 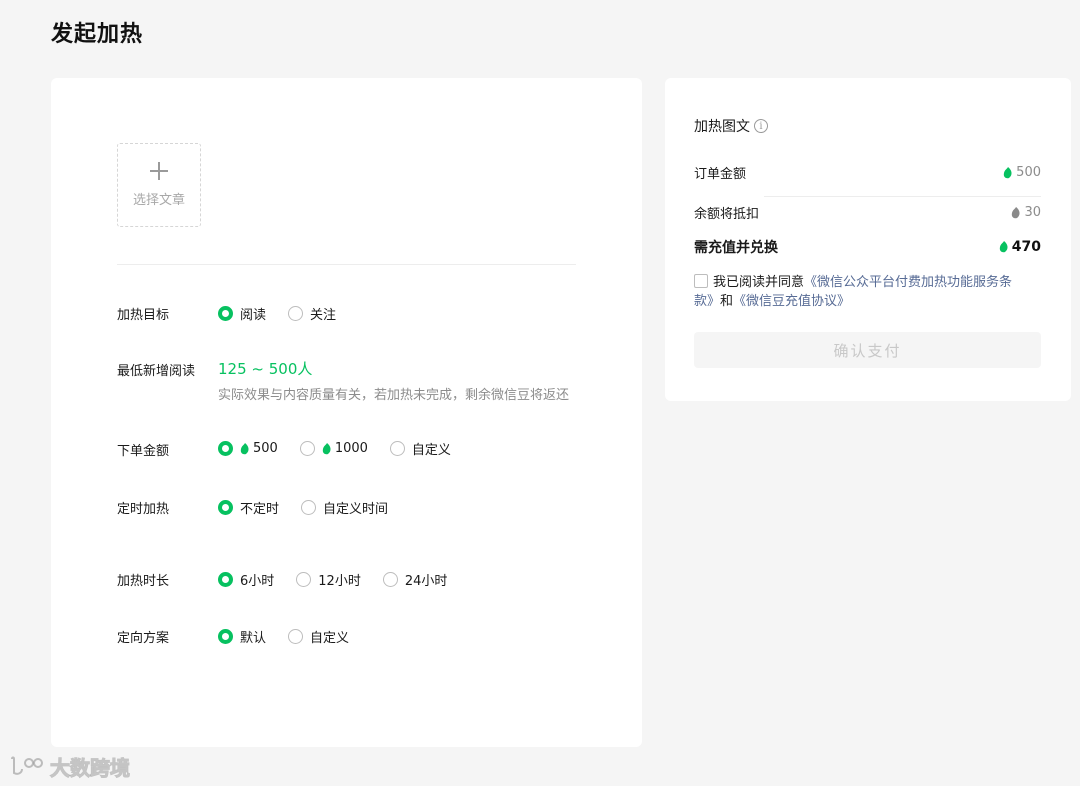 What do you see at coordinates (1032, 212) in the screenshot?
I see `balance-deduct-number: 30` at bounding box center [1032, 212].